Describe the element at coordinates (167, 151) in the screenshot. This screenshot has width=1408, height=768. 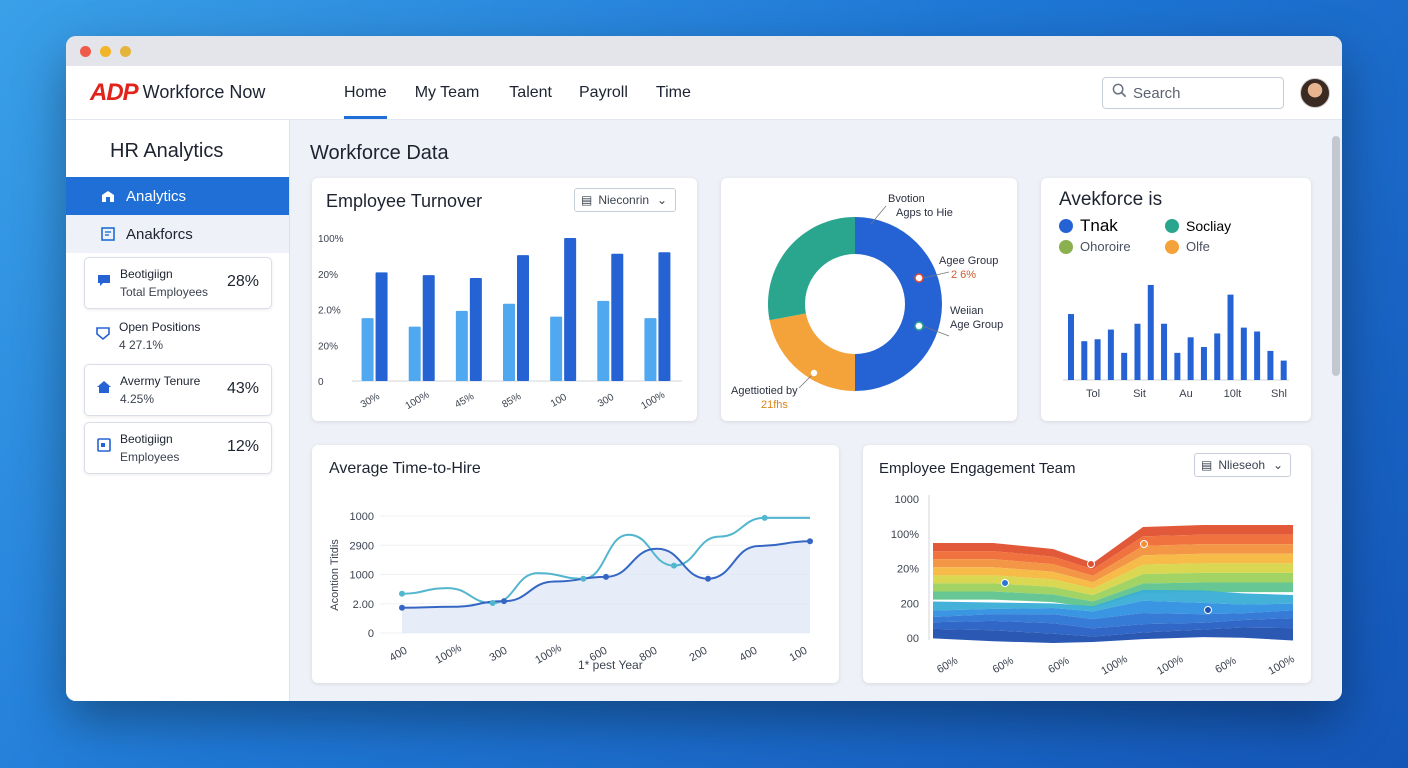
I see `sidebar-title: HR Analytics` at that location.